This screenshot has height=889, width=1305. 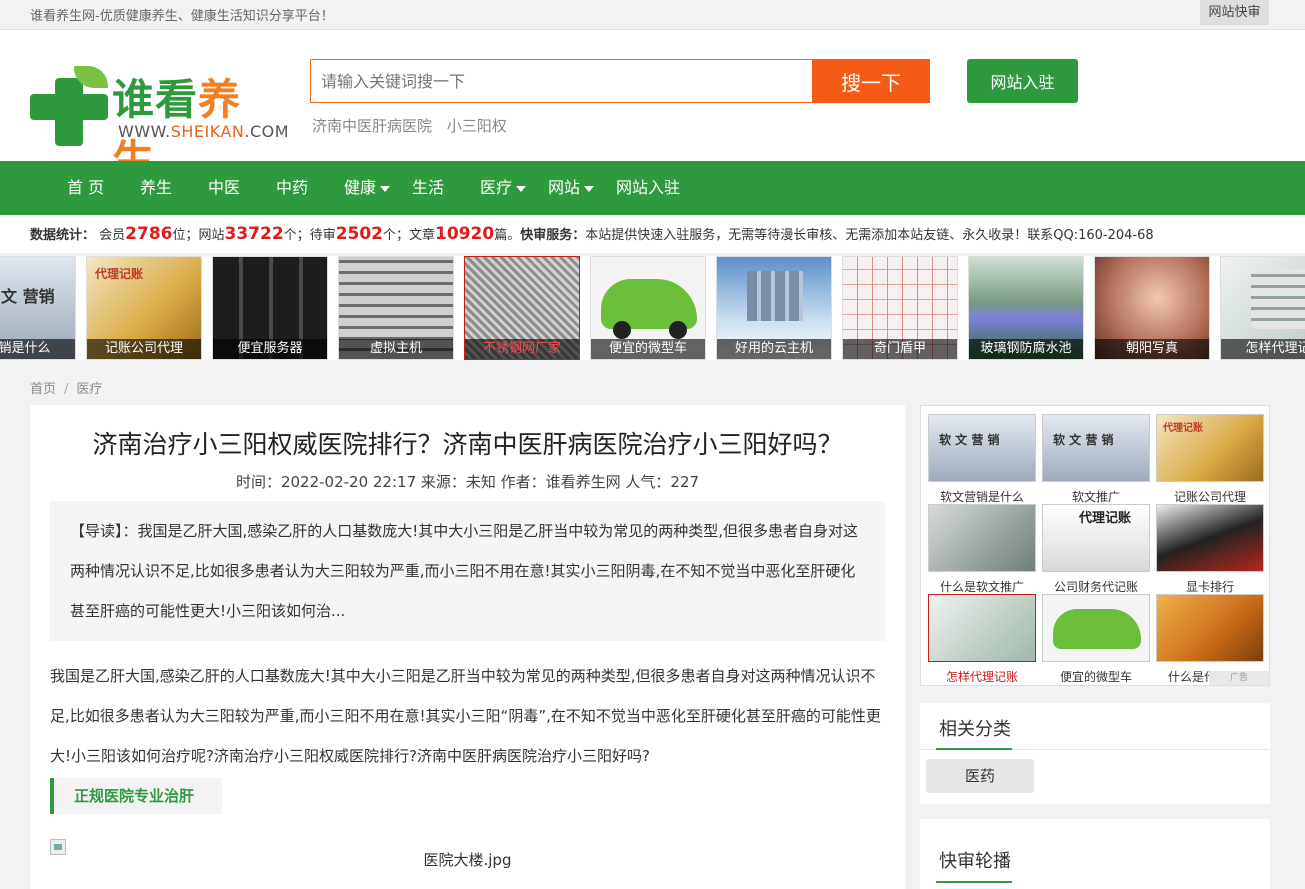 What do you see at coordinates (396, 308) in the screenshot?
I see `strip-item: 虚拟主机` at bounding box center [396, 308].